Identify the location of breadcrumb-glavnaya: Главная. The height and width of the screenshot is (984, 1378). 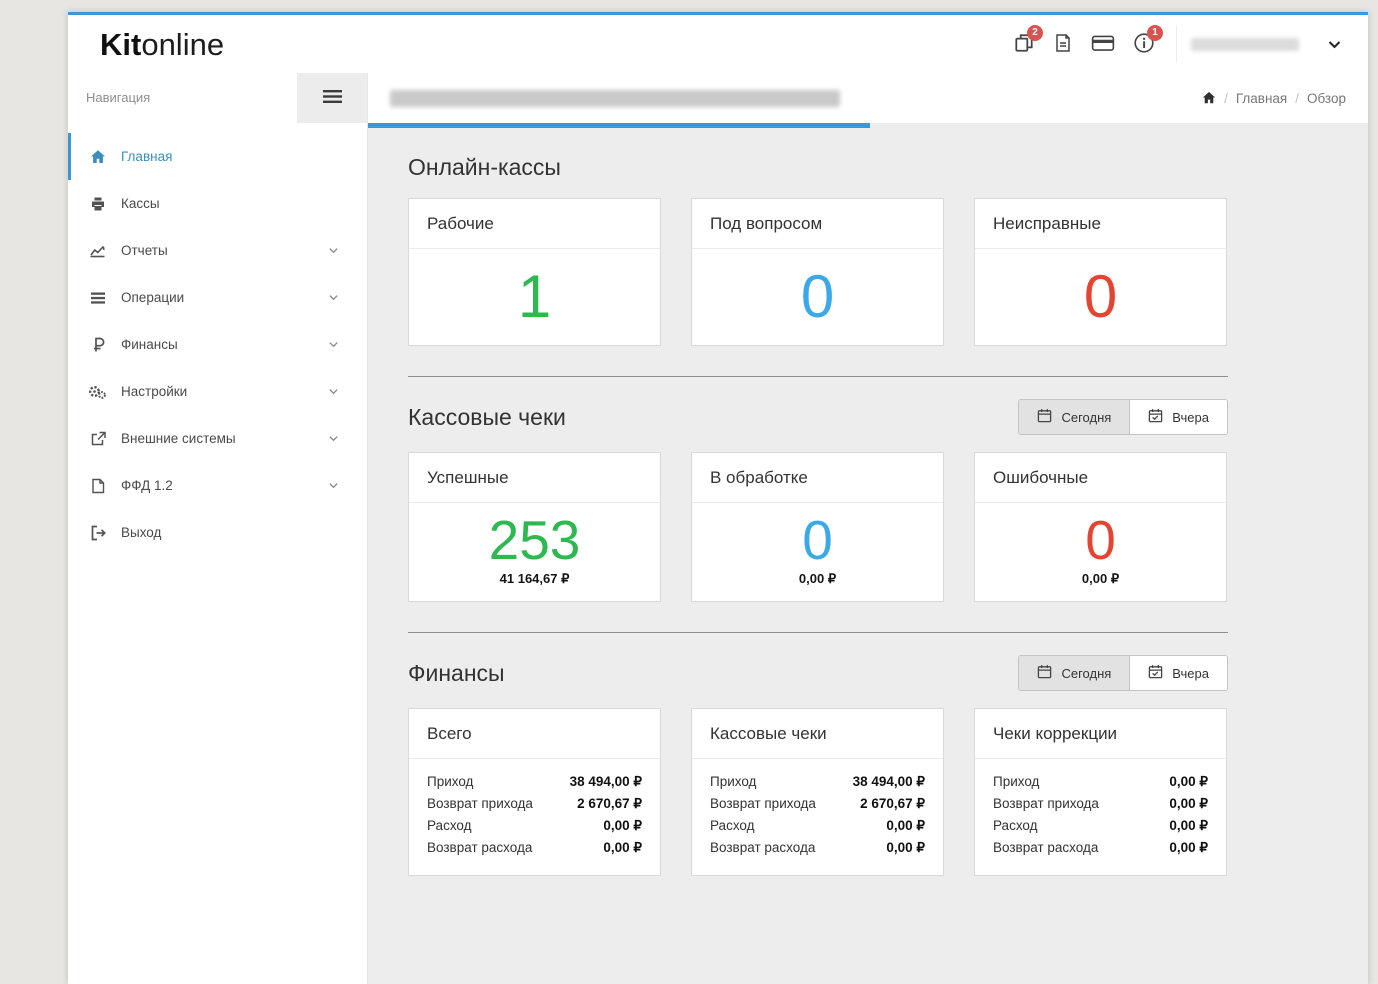
(1261, 98).